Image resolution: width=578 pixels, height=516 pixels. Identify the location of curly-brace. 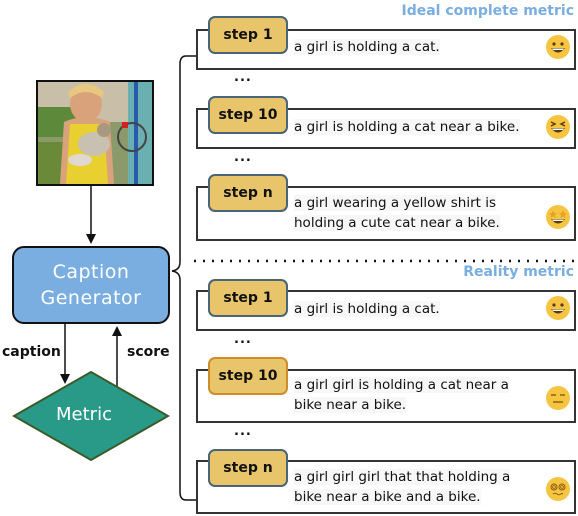
(183, 278).